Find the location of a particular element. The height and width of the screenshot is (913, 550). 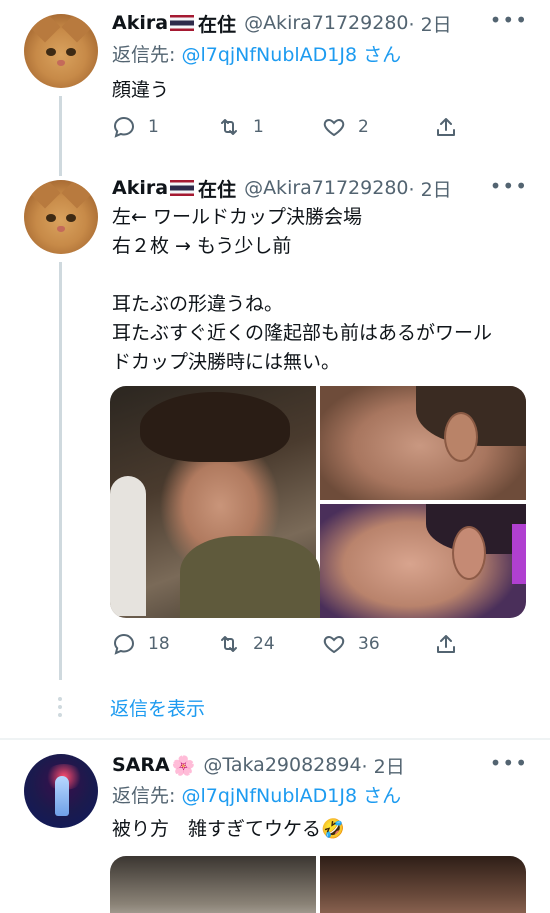

tweet-text: 顔違う is located at coordinates (141, 90).